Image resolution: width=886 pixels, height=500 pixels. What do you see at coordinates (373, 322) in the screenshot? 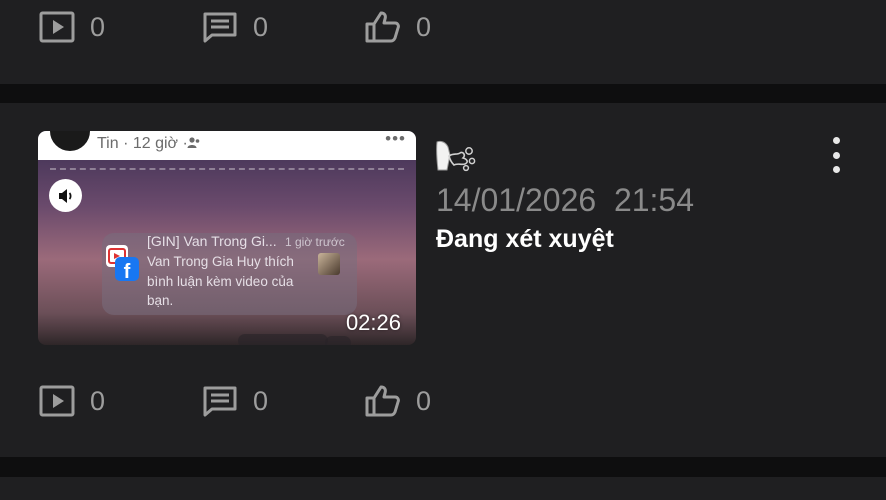
I see `video-duration: 02:26` at bounding box center [373, 322].